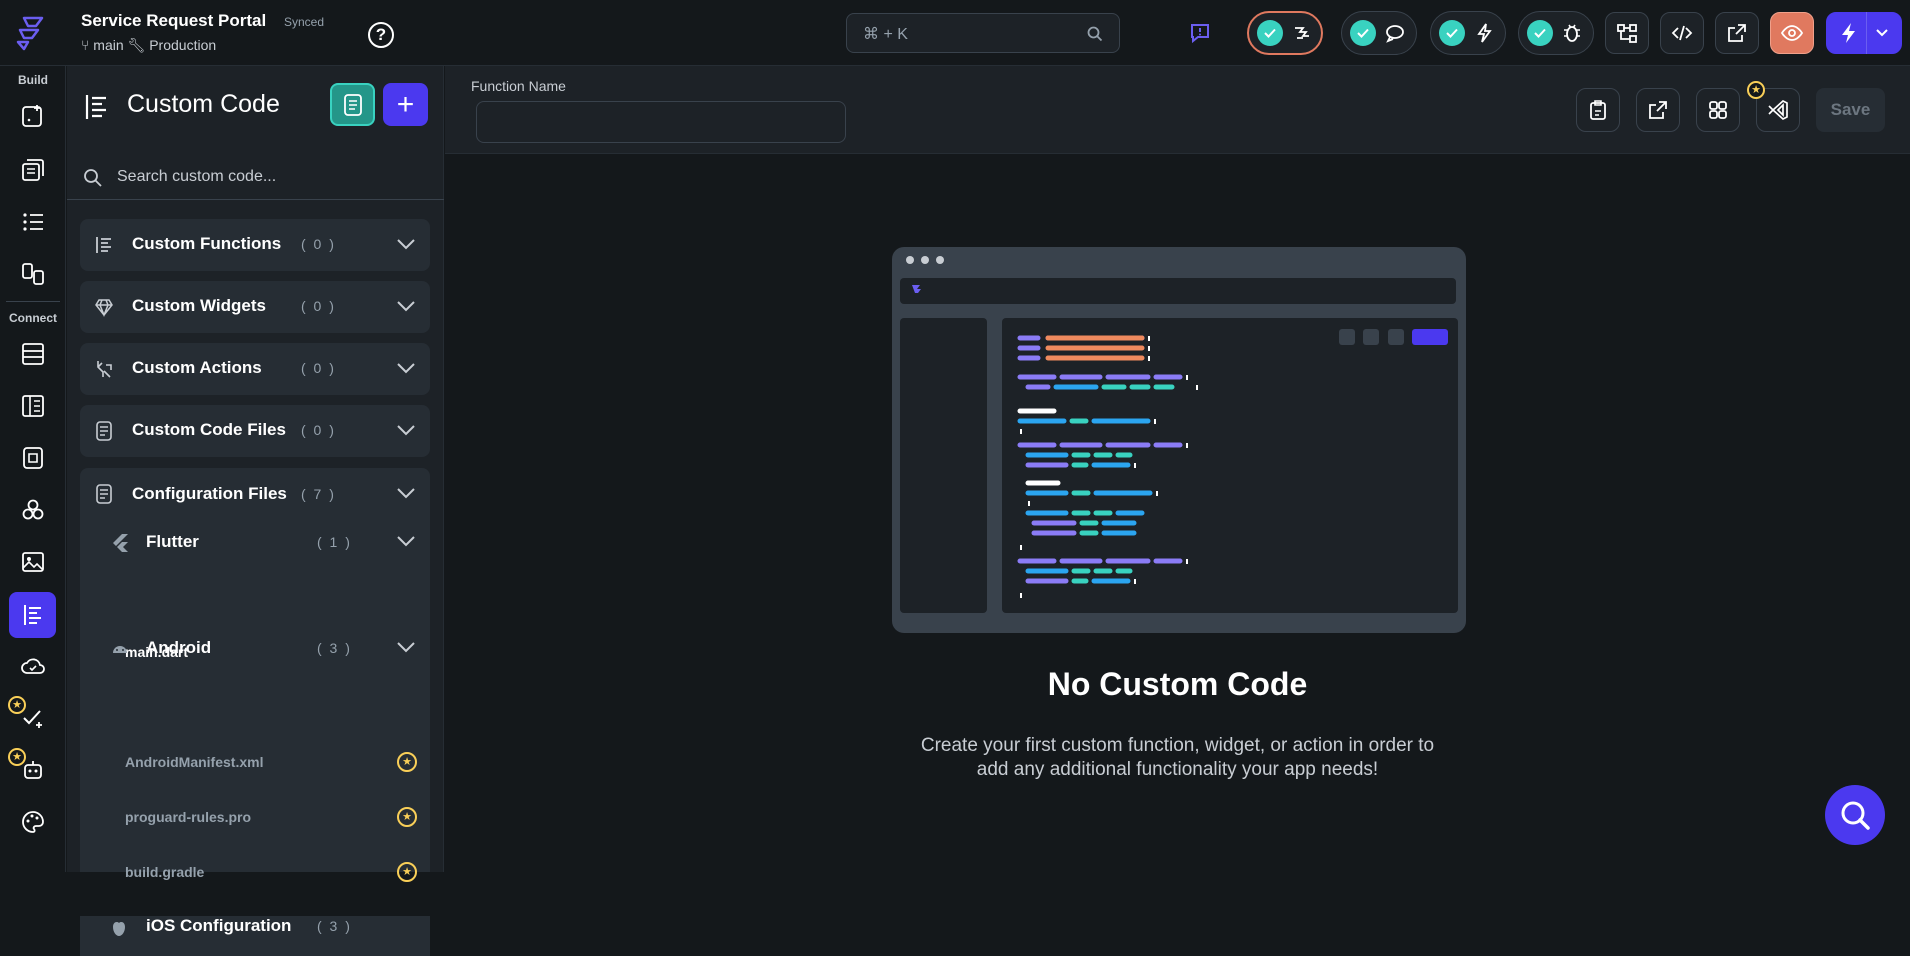 The height and width of the screenshot is (956, 1910). I want to click on add-custom-code-button: +, so click(405, 104).